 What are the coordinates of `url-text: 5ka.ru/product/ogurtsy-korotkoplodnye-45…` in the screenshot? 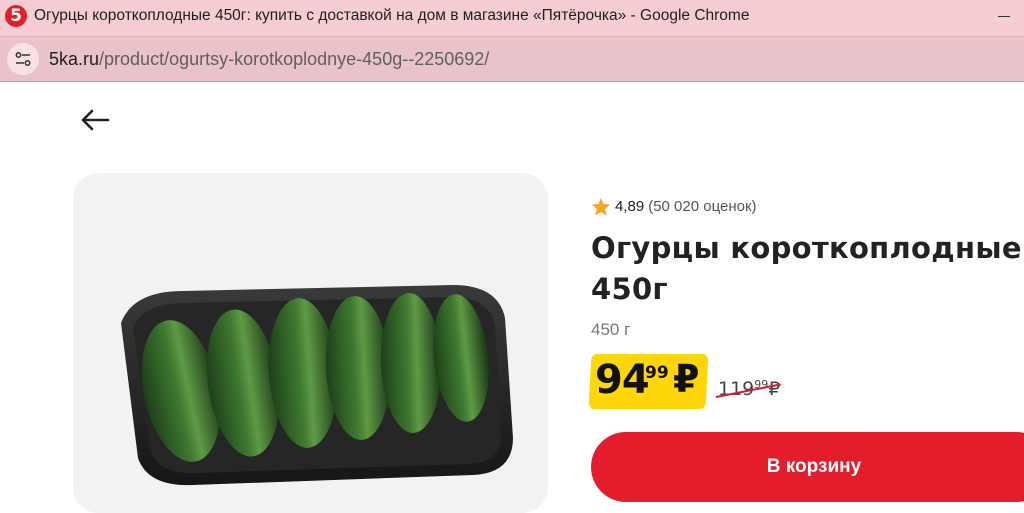 It's located at (269, 59).